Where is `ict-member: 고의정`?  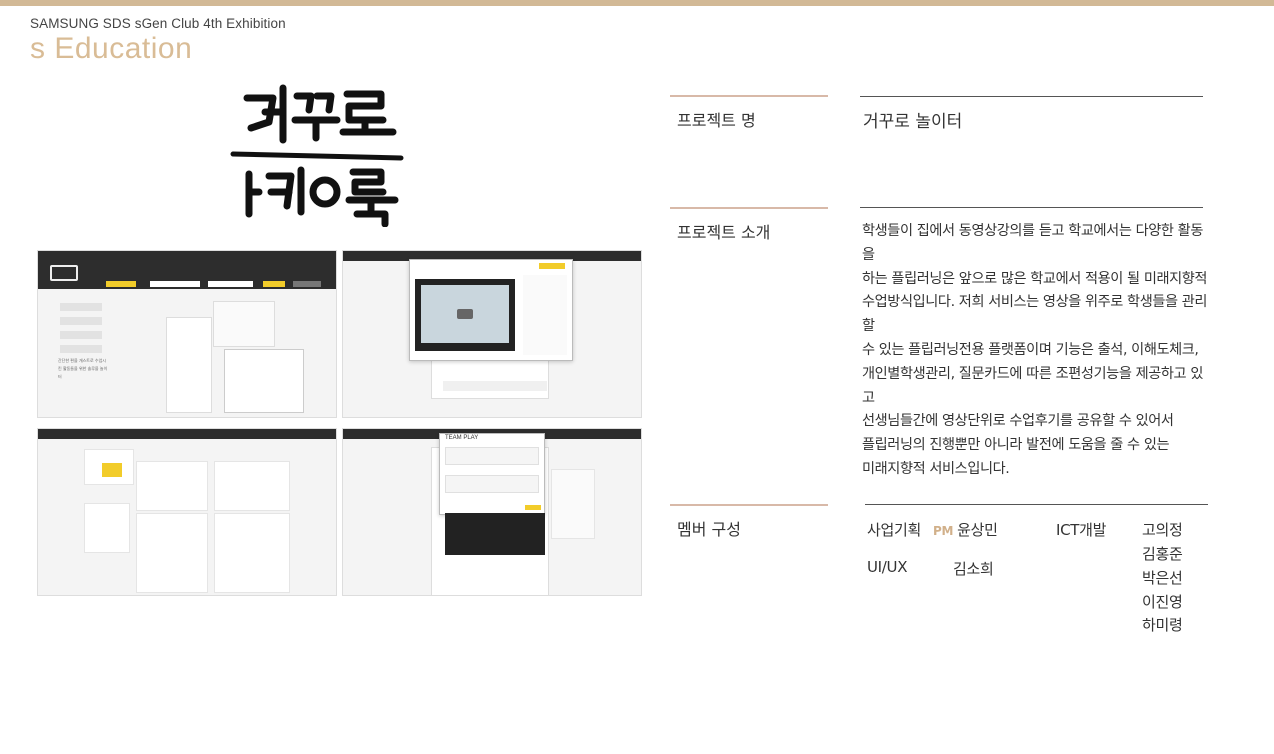 ict-member: 고의정 is located at coordinates (1162, 530).